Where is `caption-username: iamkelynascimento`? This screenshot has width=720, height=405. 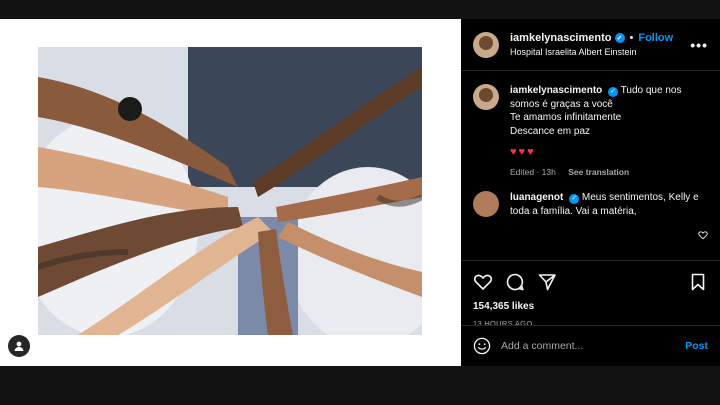
caption-username: iamkelynascimento is located at coordinates (556, 90).